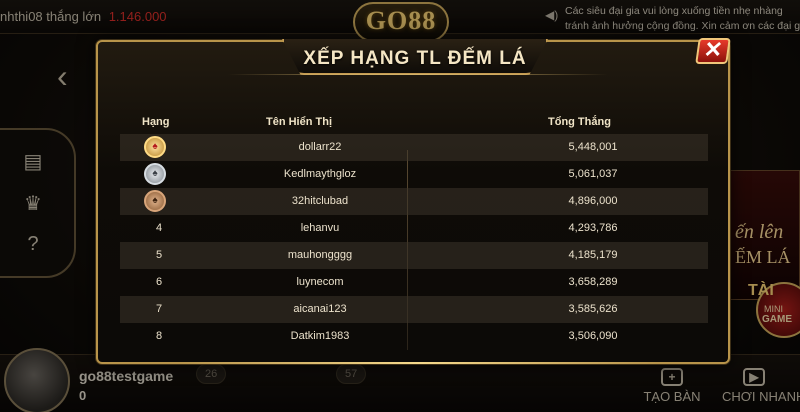 This screenshot has width=800, height=412. What do you see at coordinates (414, 255) in the screenshot?
I see `table-row: 5 mauhongggg 4,185,179` at bounding box center [414, 255].